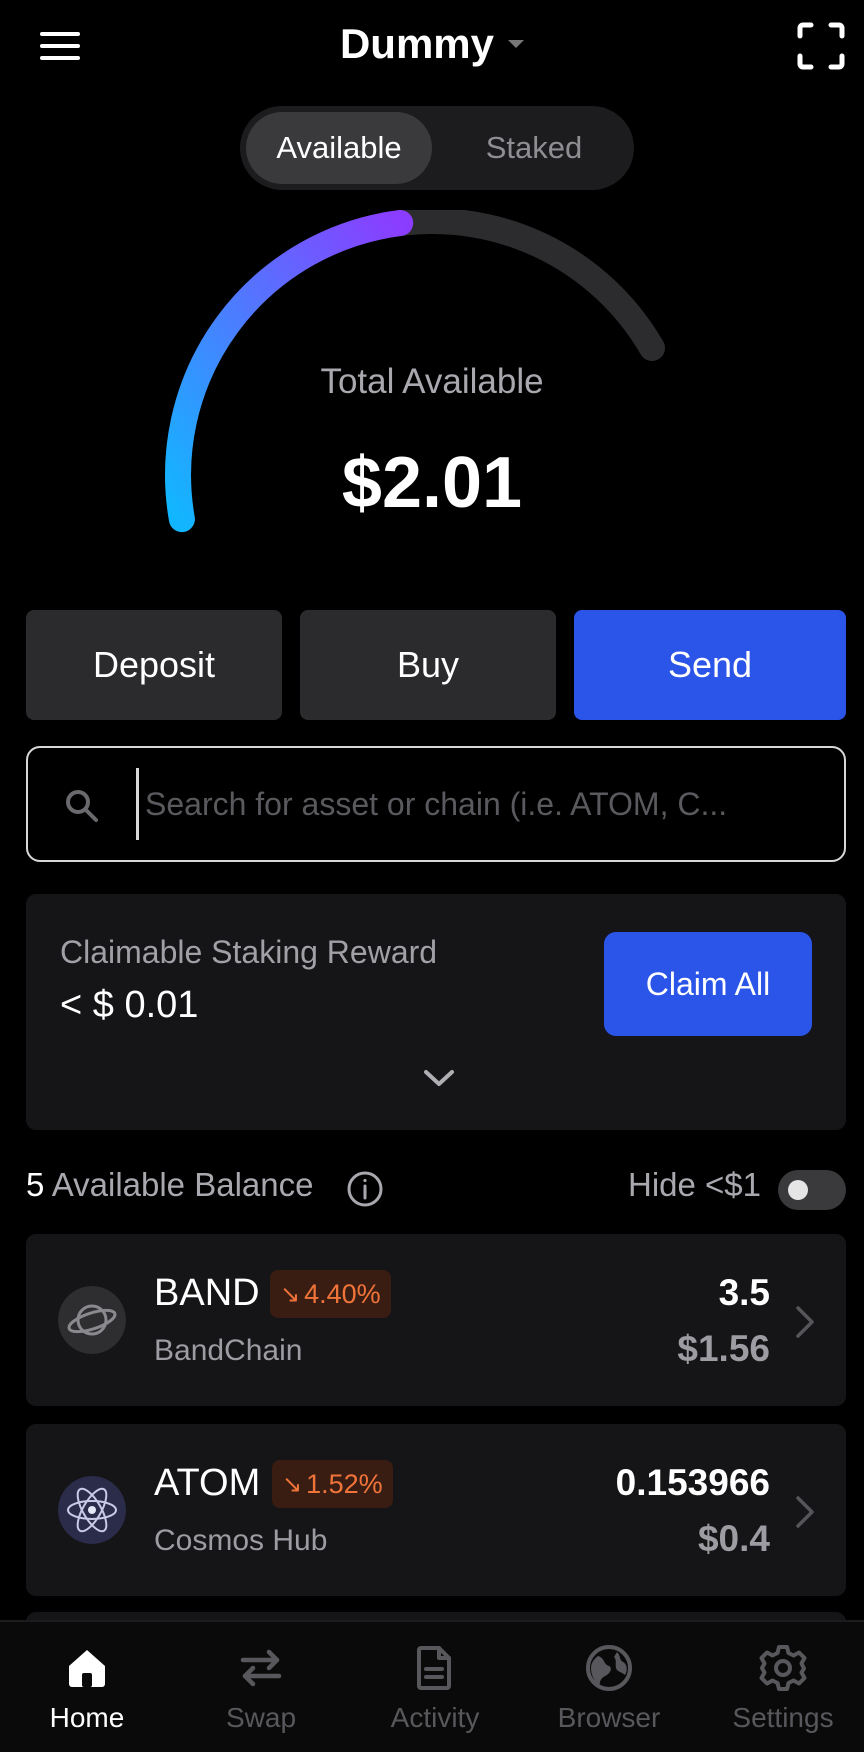 The image size is (864, 1752). What do you see at coordinates (241, 1540) in the screenshot?
I see `asset-chain: Cosmos Hub` at bounding box center [241, 1540].